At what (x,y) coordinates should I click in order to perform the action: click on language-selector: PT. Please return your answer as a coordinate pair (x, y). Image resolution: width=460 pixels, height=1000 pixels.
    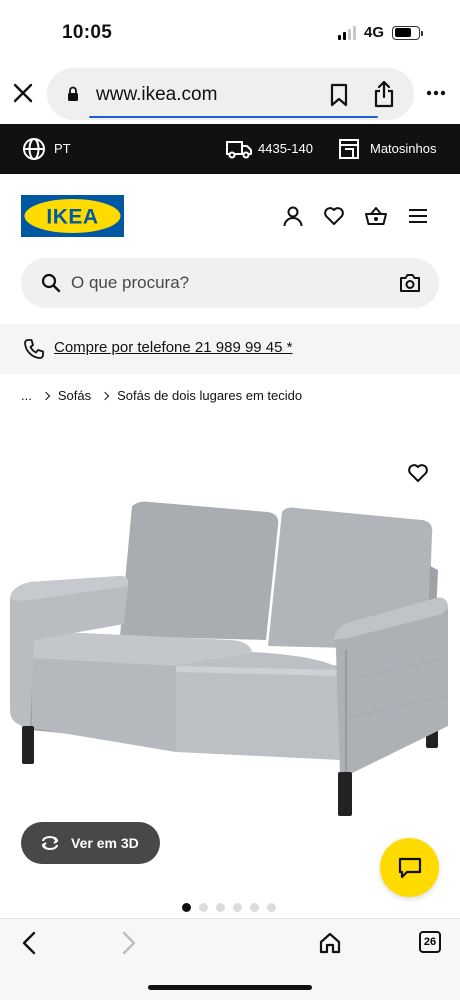
    Looking at the image, I should click on (62, 148).